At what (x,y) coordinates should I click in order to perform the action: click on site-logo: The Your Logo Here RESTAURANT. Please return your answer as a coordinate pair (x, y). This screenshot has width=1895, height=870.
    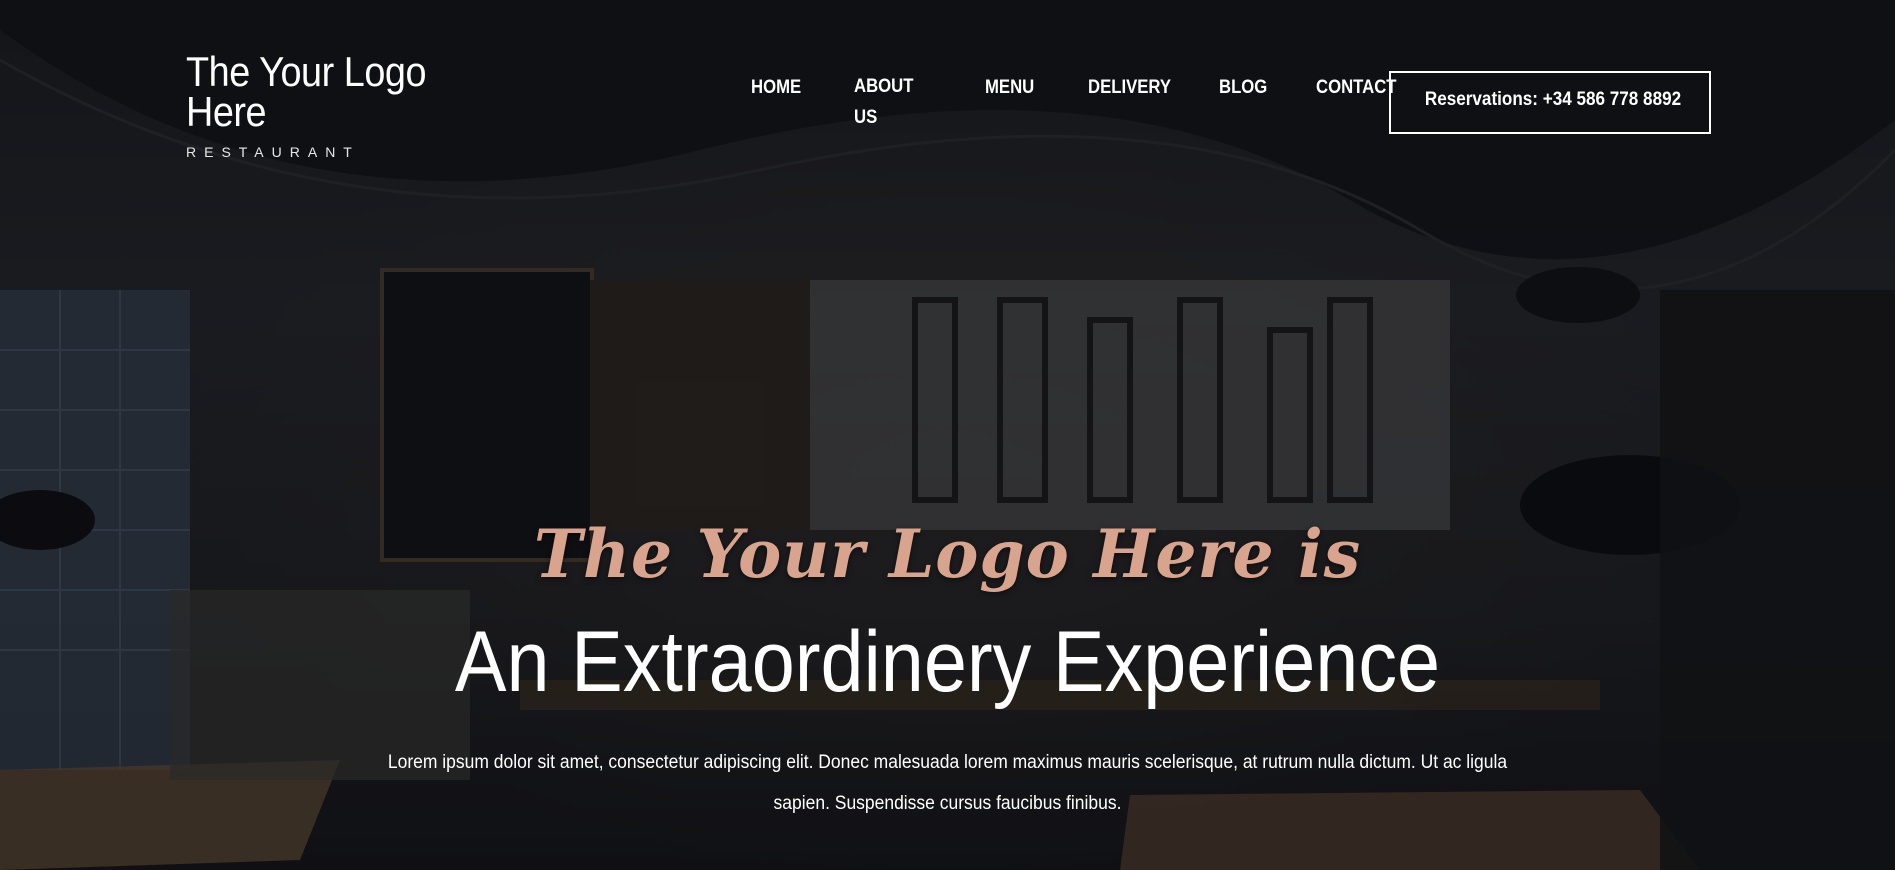
    Looking at the image, I should click on (321, 104).